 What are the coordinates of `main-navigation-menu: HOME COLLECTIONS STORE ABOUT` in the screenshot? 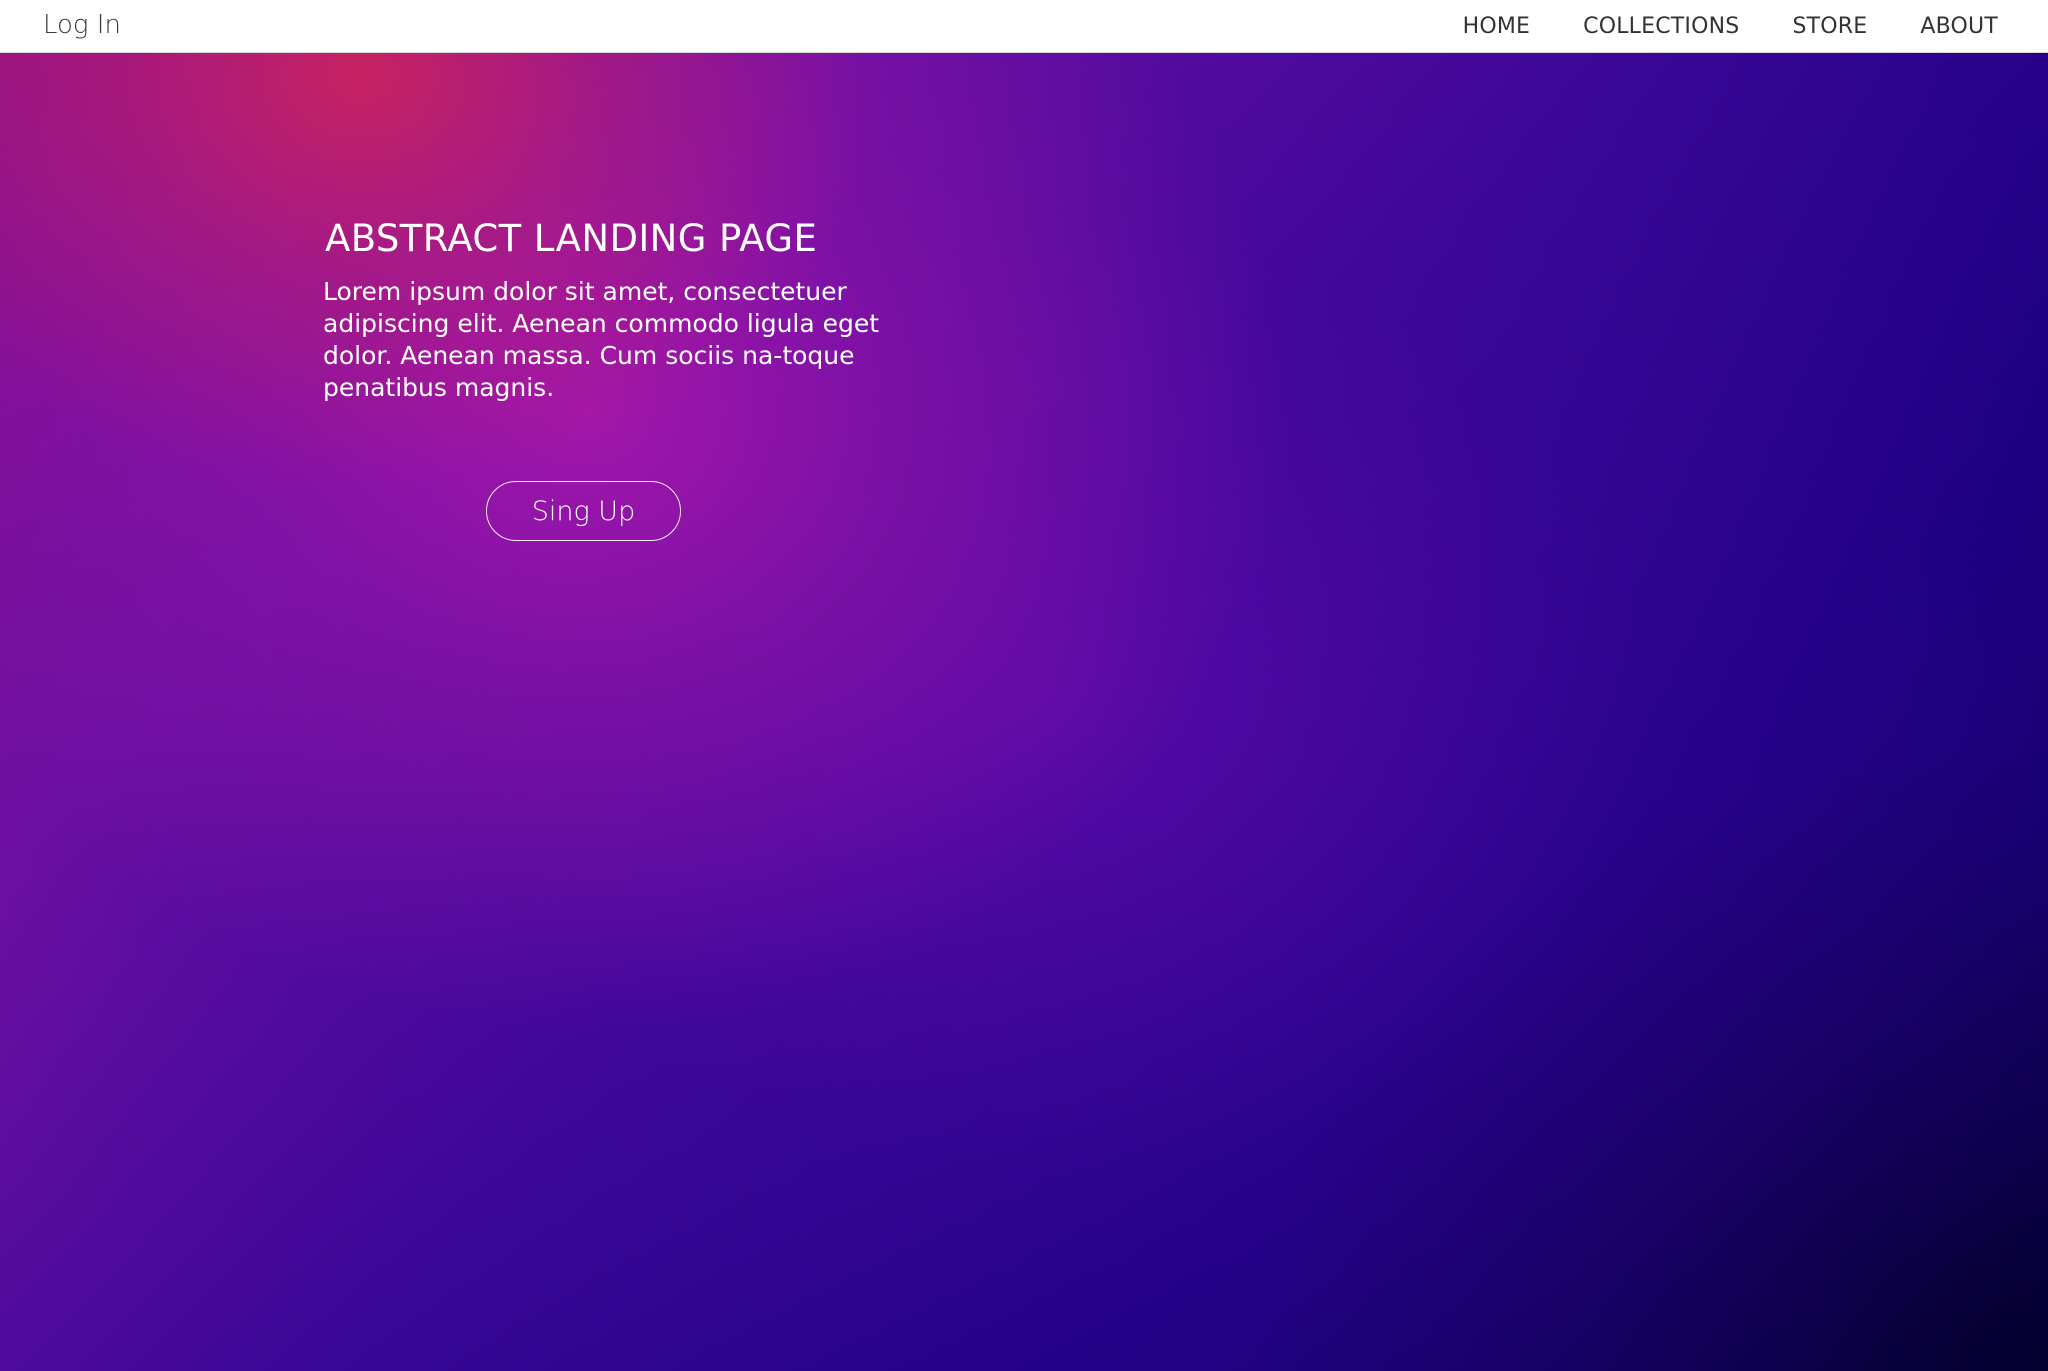 It's located at (1730, 26).